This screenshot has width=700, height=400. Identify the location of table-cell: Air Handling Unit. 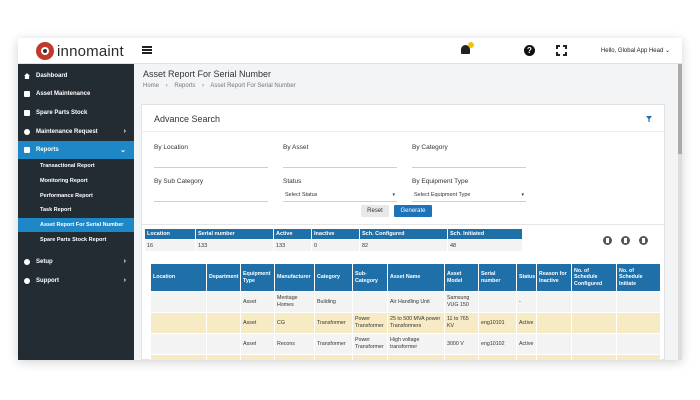
(416, 302).